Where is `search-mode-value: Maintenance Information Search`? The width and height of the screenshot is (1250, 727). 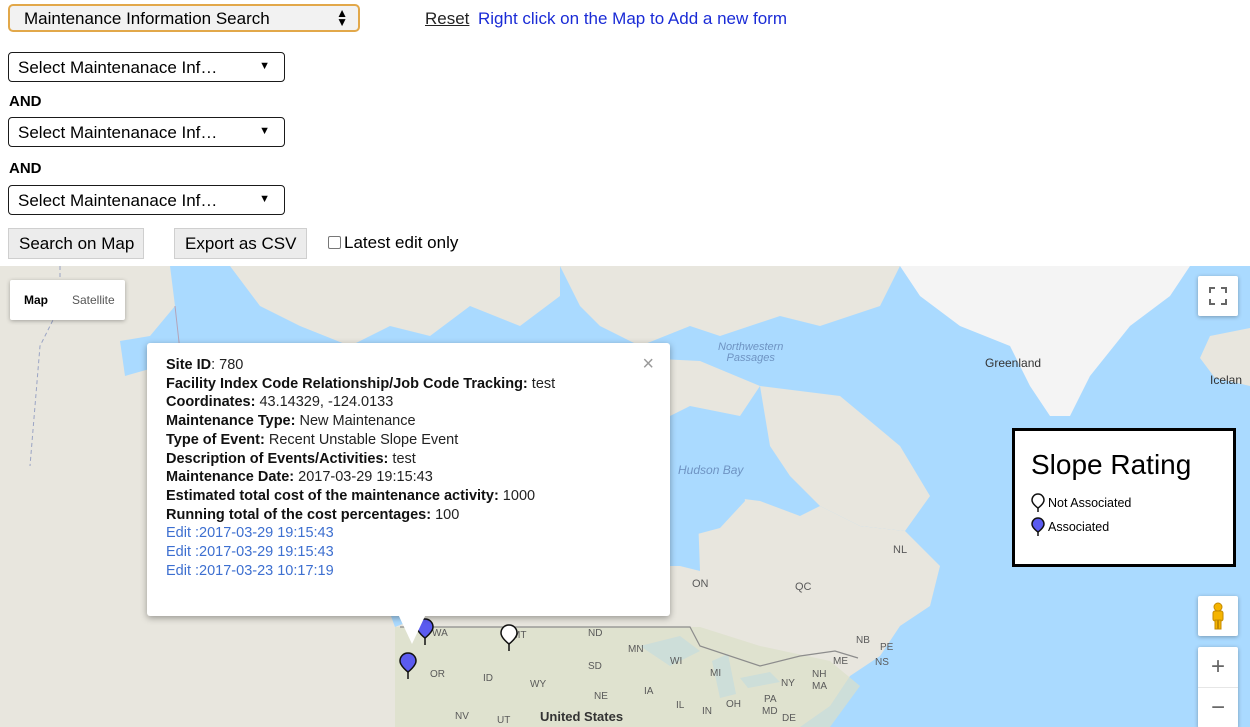 search-mode-value: Maintenance Information Search is located at coordinates (147, 18).